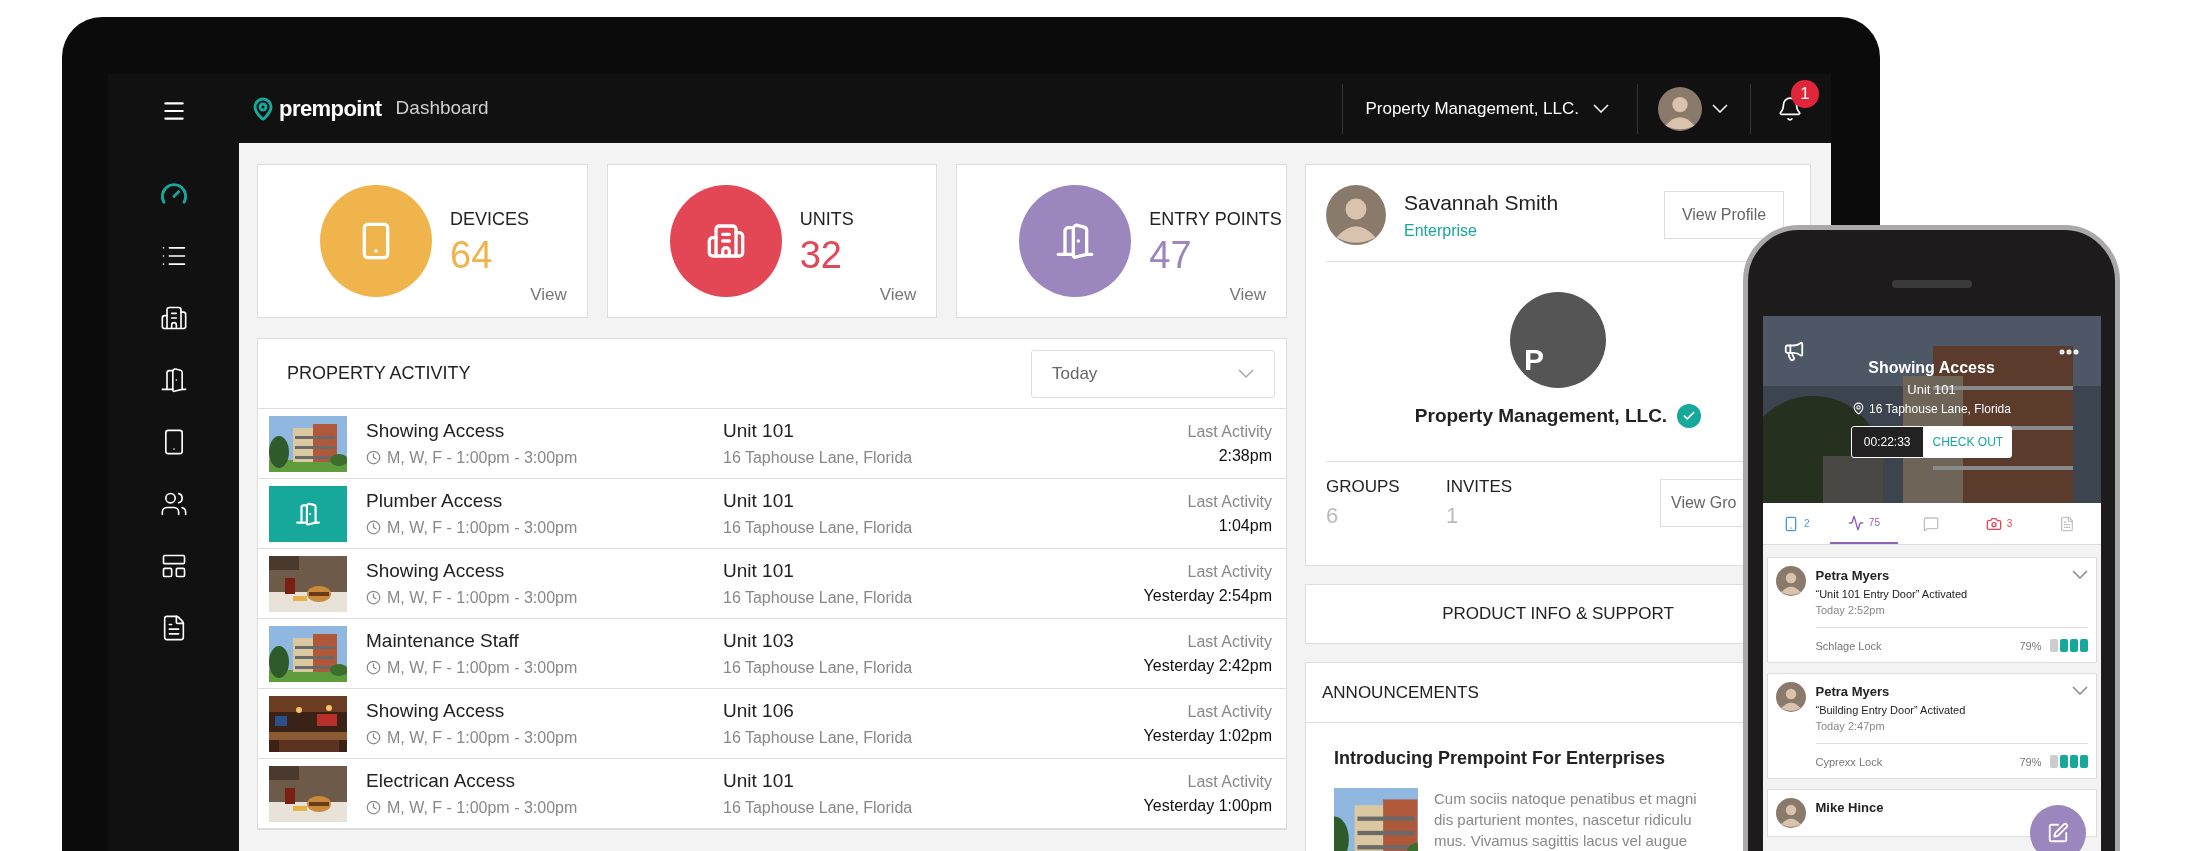 This screenshot has width=2200, height=851. I want to click on page-title: Dashboard, so click(442, 108).